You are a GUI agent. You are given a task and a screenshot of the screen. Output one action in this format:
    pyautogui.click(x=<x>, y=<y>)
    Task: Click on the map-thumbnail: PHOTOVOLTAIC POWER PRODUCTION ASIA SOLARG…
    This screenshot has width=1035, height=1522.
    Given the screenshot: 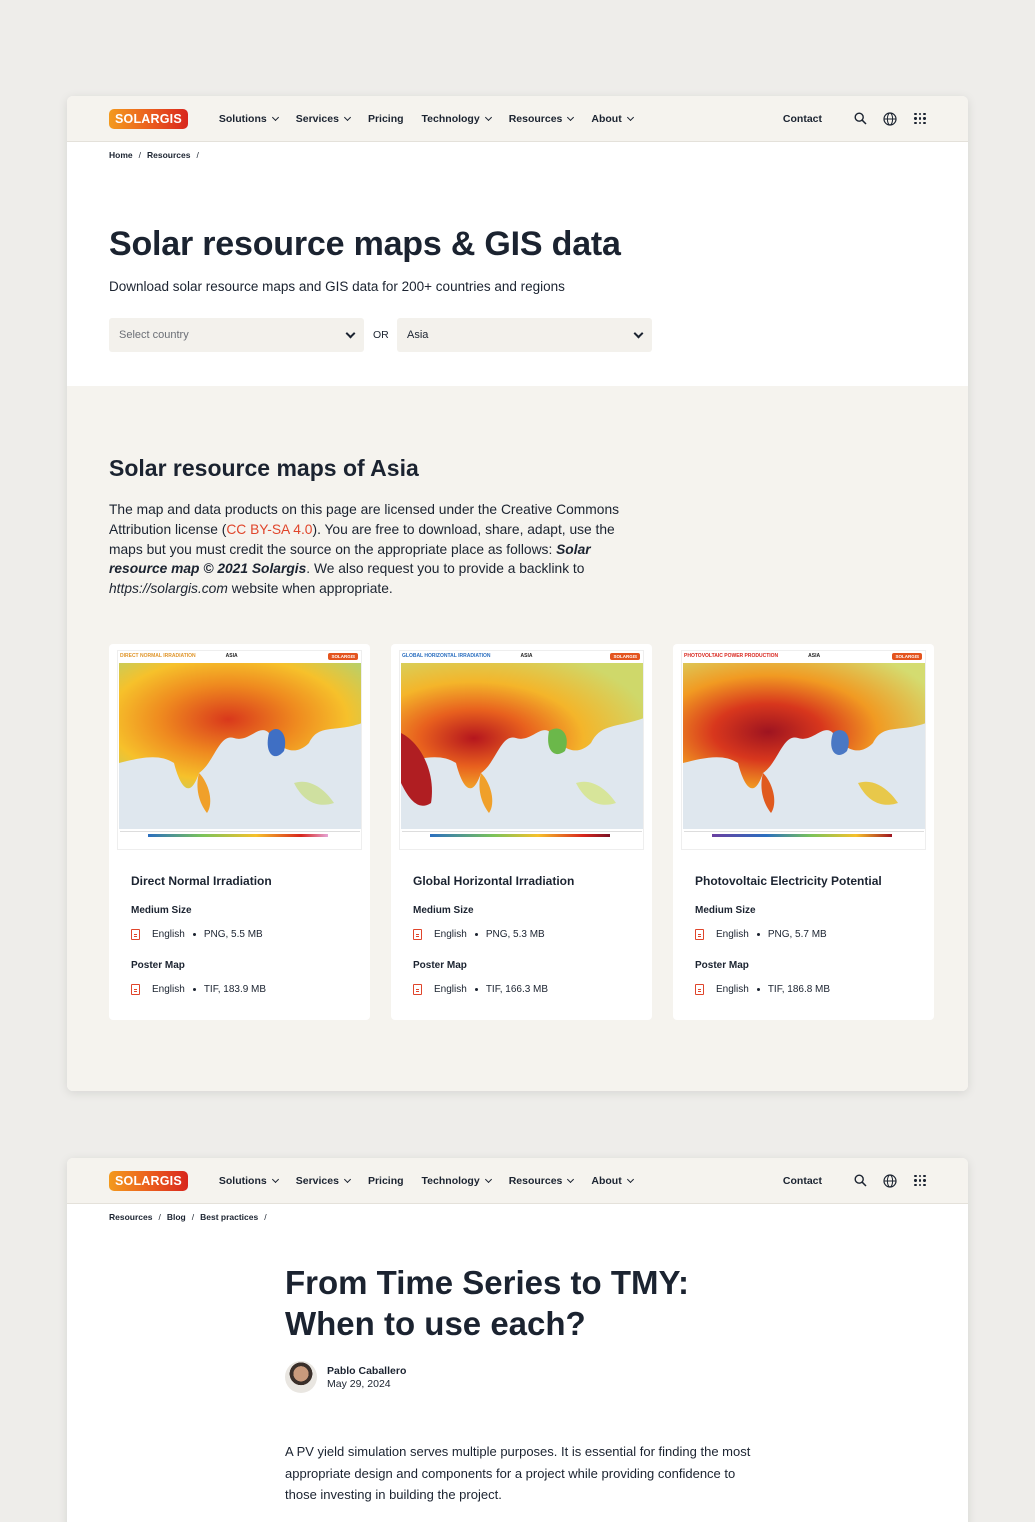 What is the action you would take?
    pyautogui.click(x=803, y=750)
    